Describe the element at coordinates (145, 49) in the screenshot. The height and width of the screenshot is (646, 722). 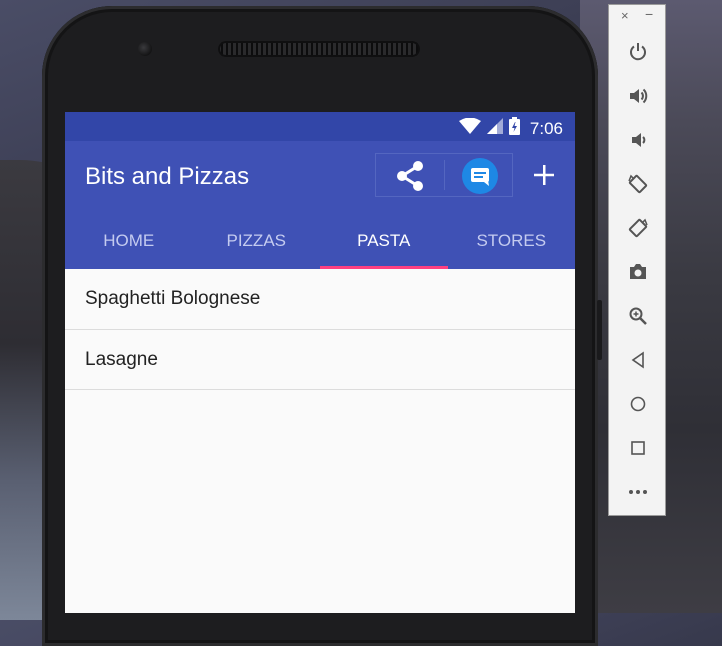
I see `front-camera` at that location.